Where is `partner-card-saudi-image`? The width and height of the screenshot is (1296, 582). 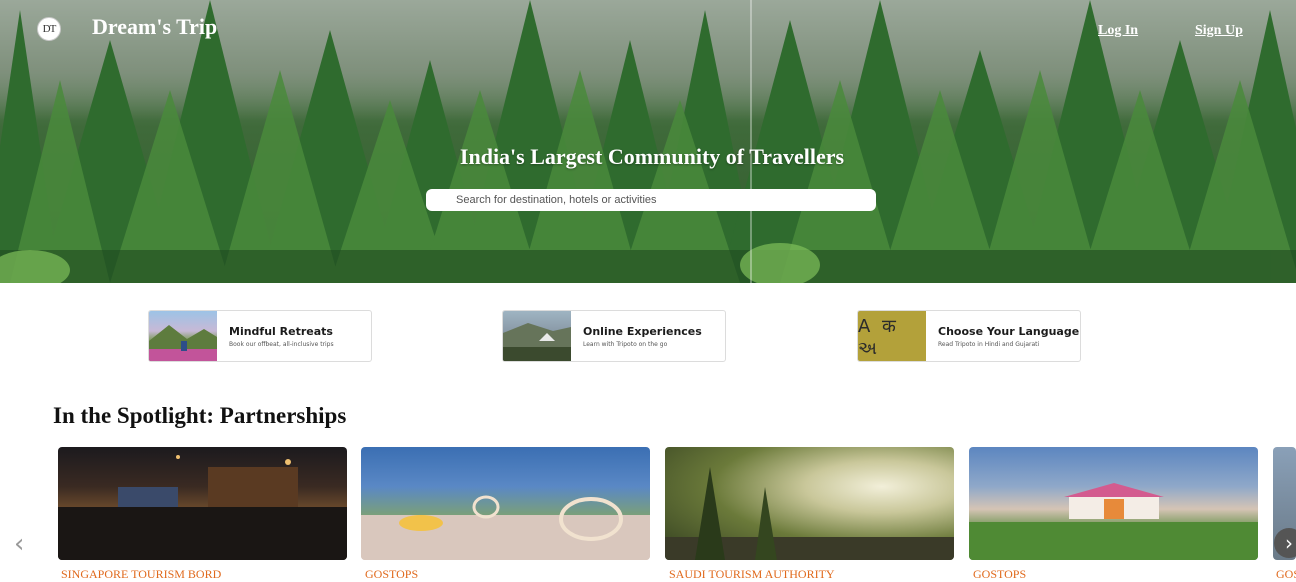
partner-card-saudi-image is located at coordinates (809, 503).